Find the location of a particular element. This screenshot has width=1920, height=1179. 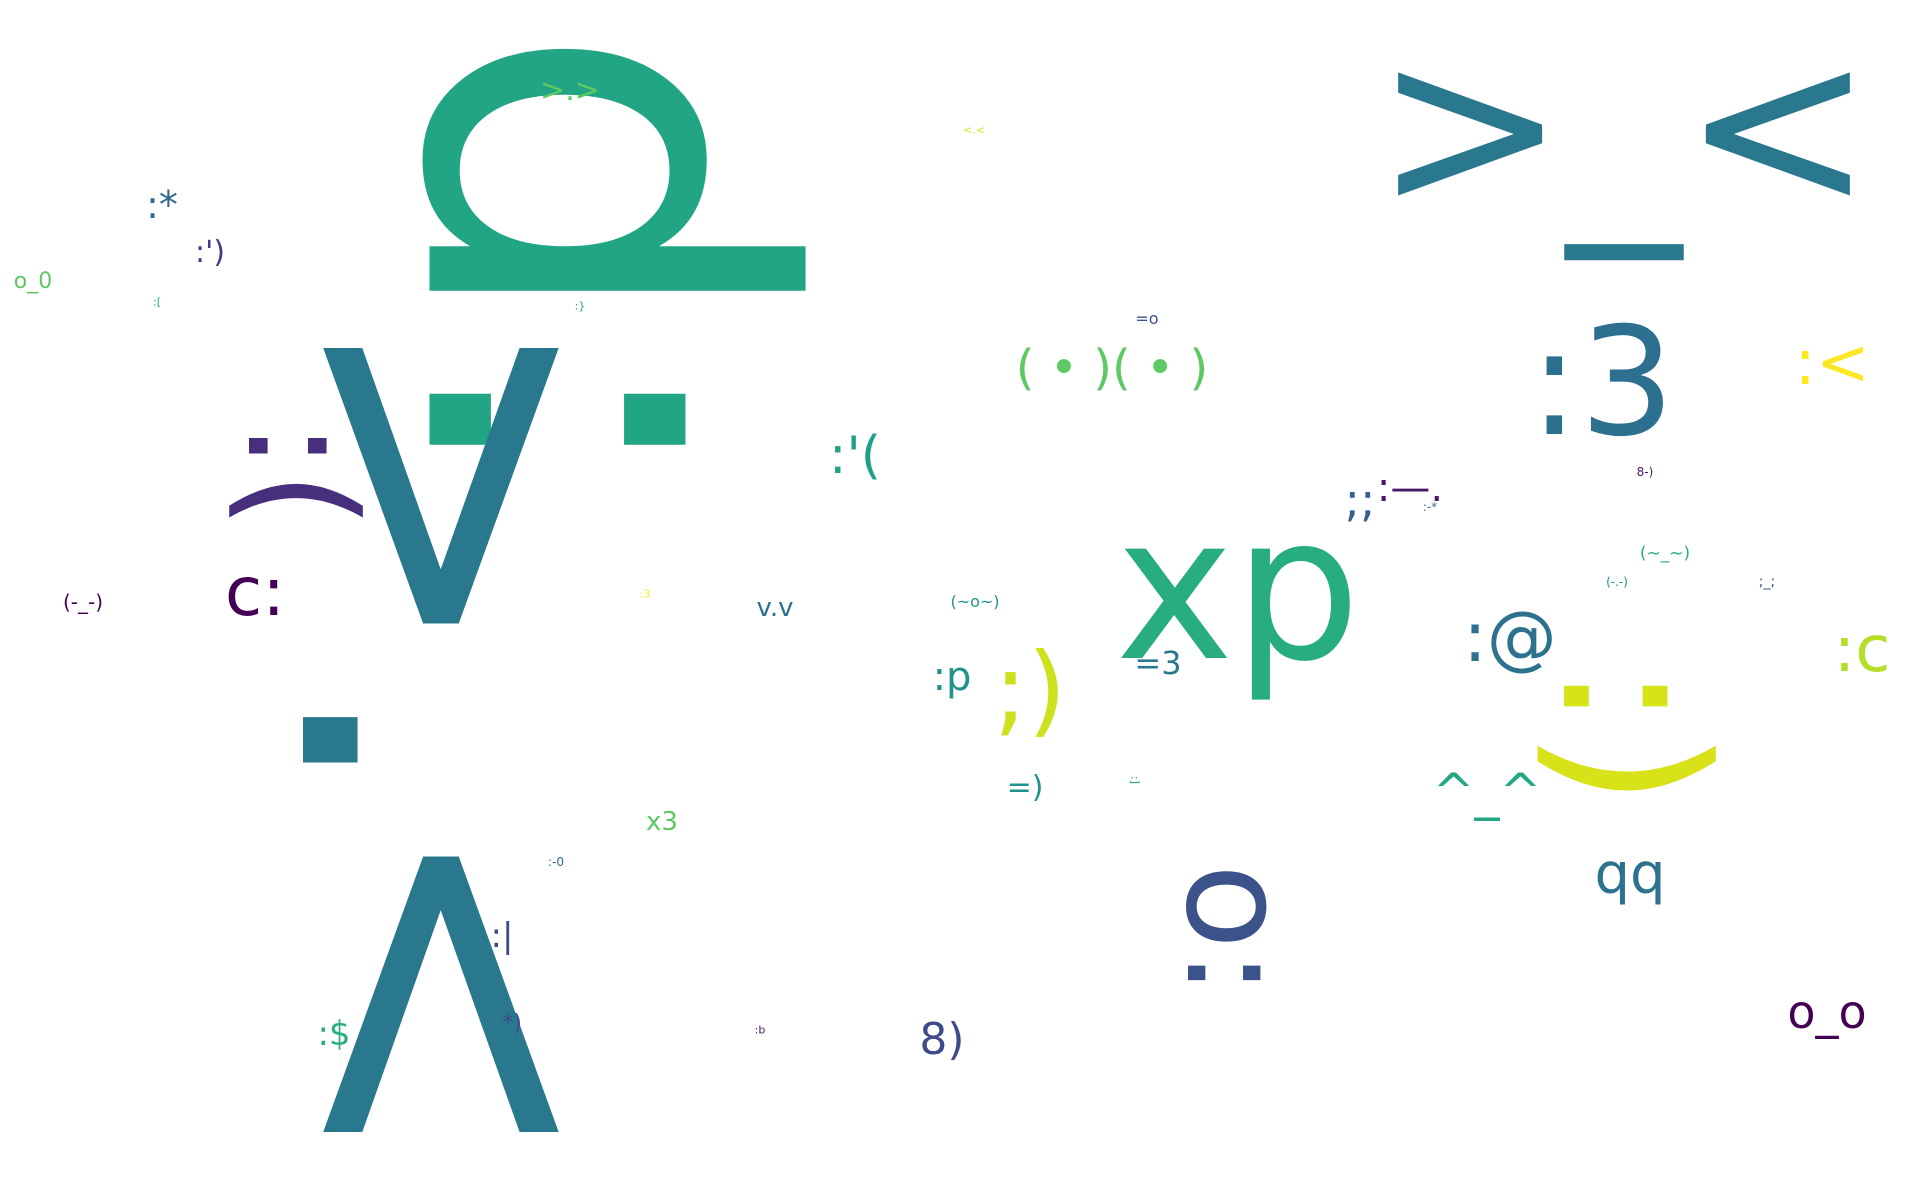

word-v-dot-v: v.v is located at coordinates (775, 608).